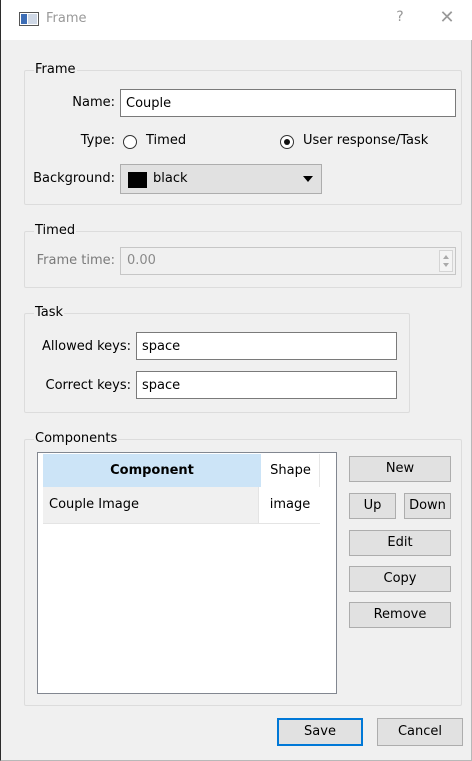  I want to click on background-label: Background:, so click(74, 178).